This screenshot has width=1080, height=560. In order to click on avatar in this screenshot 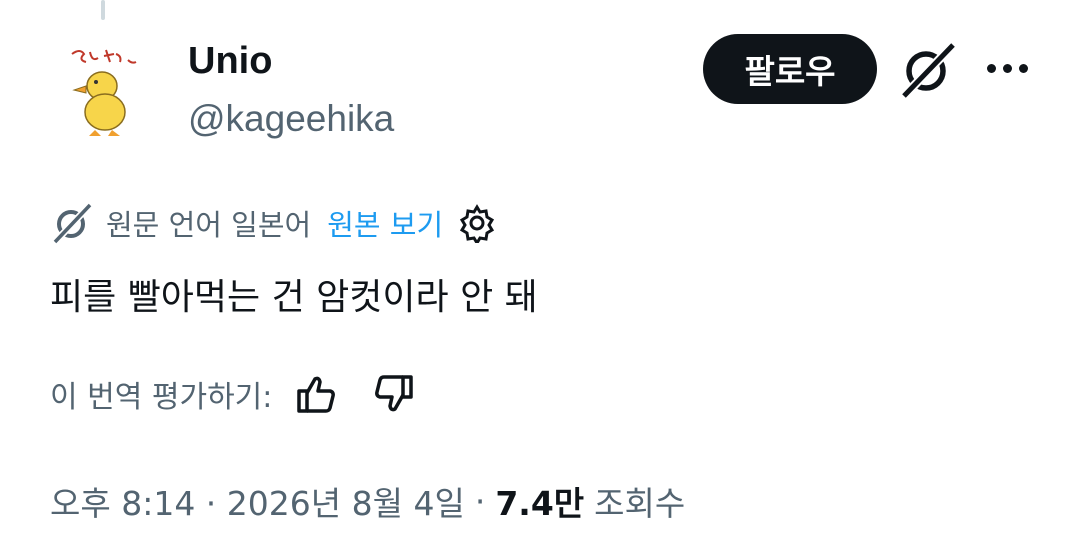, I will do `click(105, 91)`.